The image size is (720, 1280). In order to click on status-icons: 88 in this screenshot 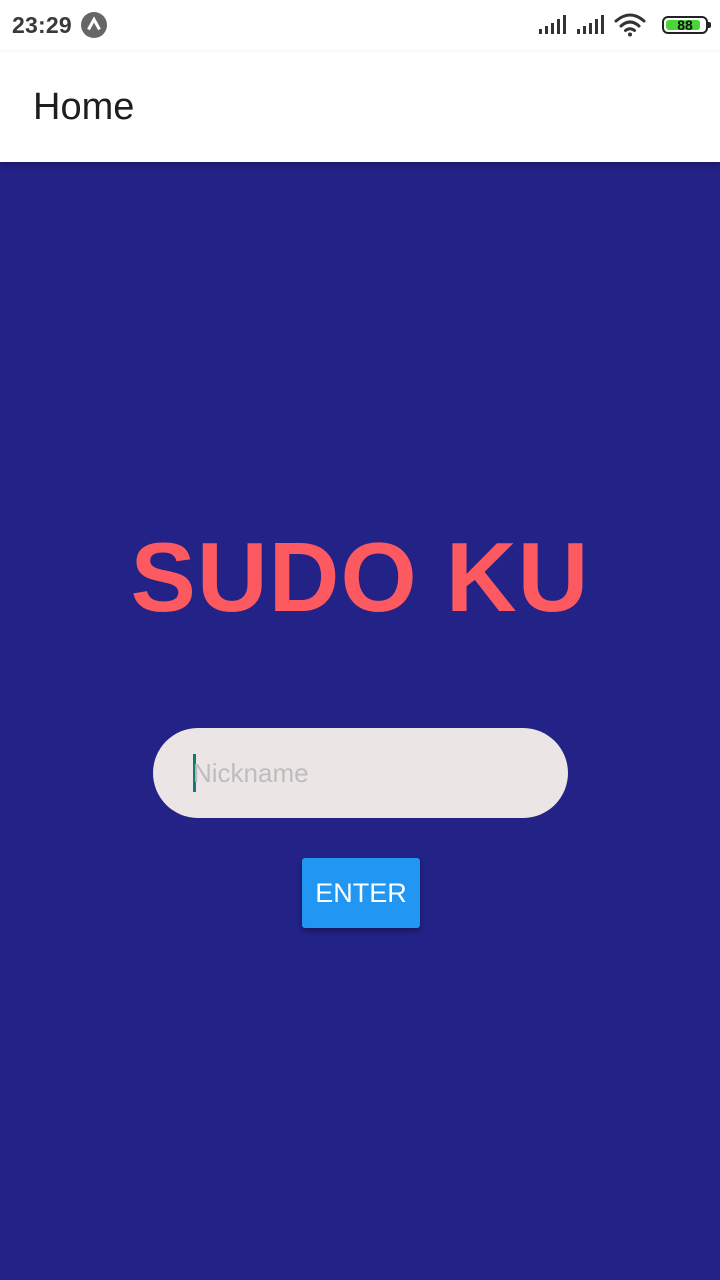, I will do `click(624, 25)`.